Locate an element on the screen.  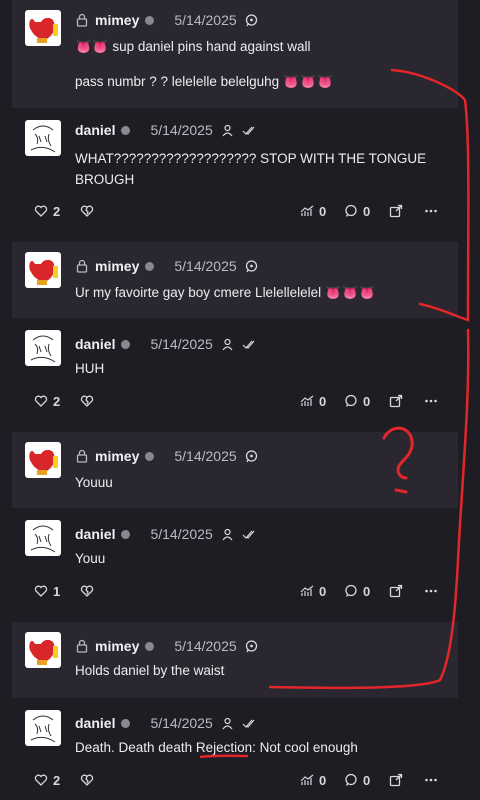
like-button: 1 is located at coordinates (47, 591).